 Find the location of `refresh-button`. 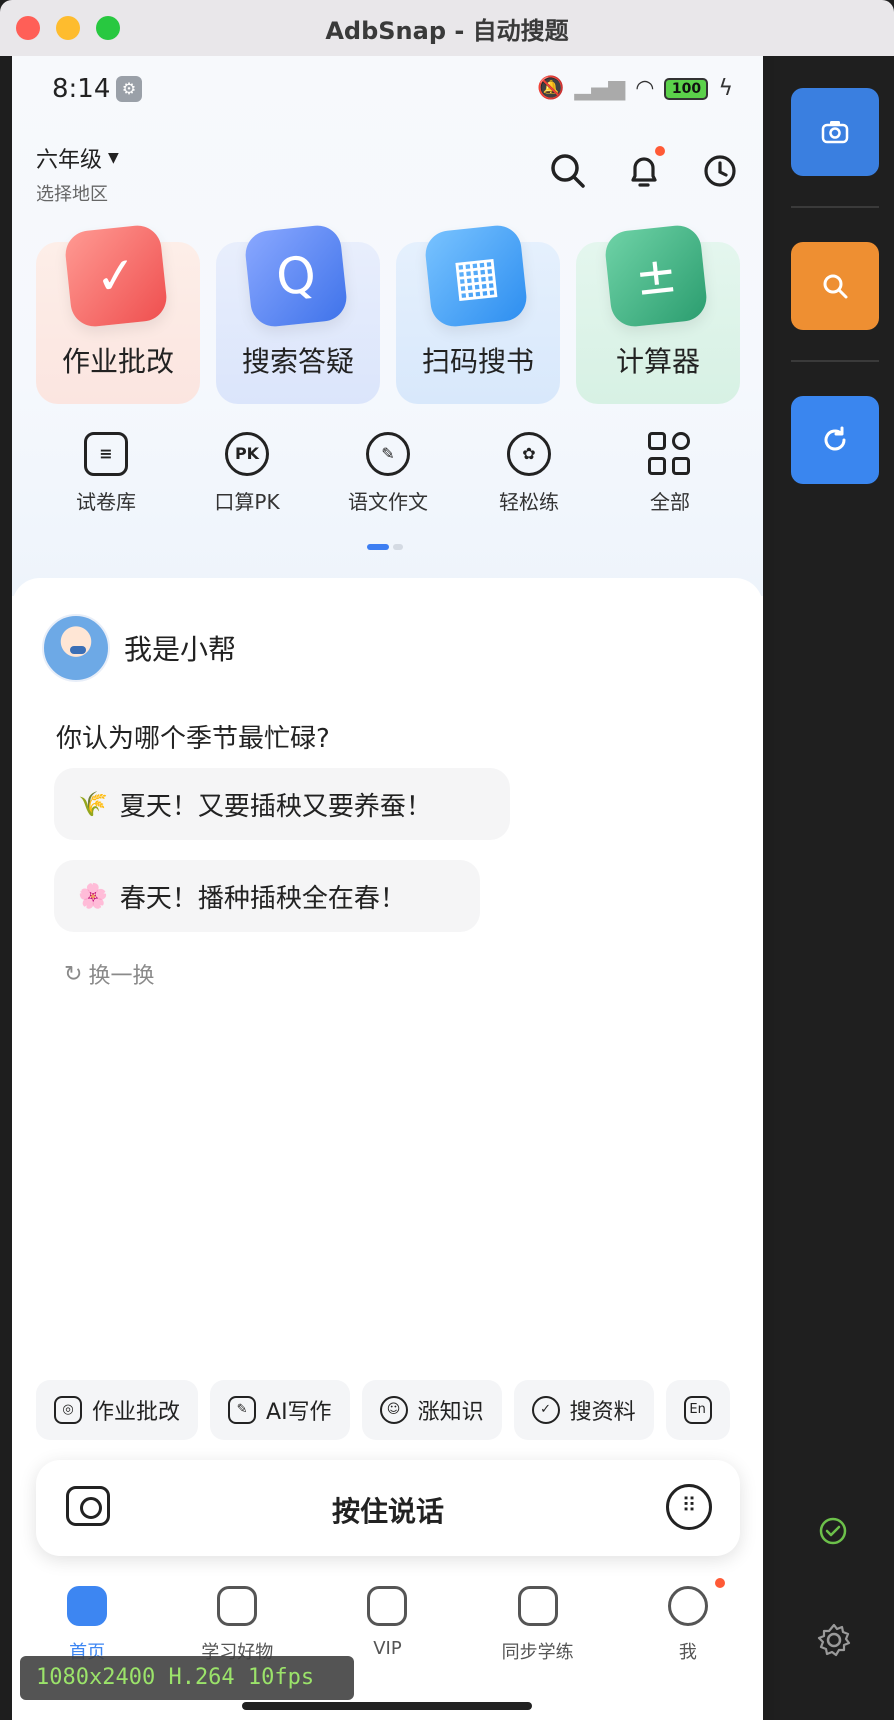

refresh-button is located at coordinates (835, 440).